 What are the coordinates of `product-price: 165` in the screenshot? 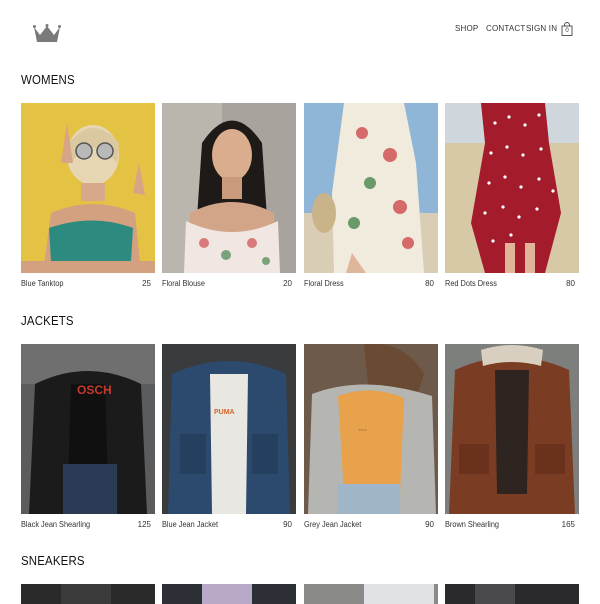 It's located at (568, 524).